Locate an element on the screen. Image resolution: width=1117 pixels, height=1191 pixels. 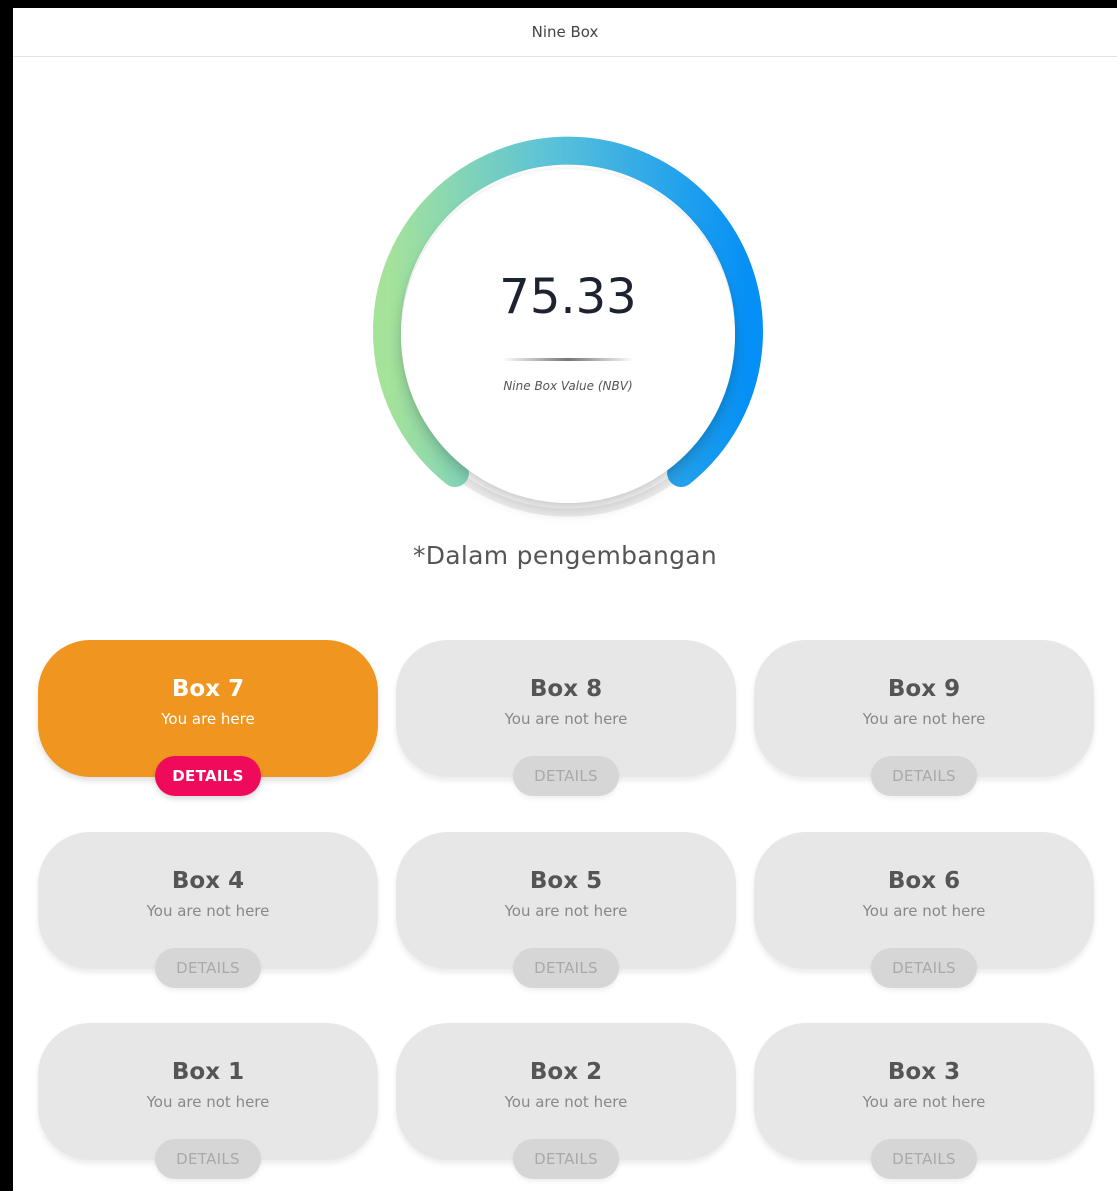
box-2-card: Box 2 You are not here DETAILS is located at coordinates (566, 1101).